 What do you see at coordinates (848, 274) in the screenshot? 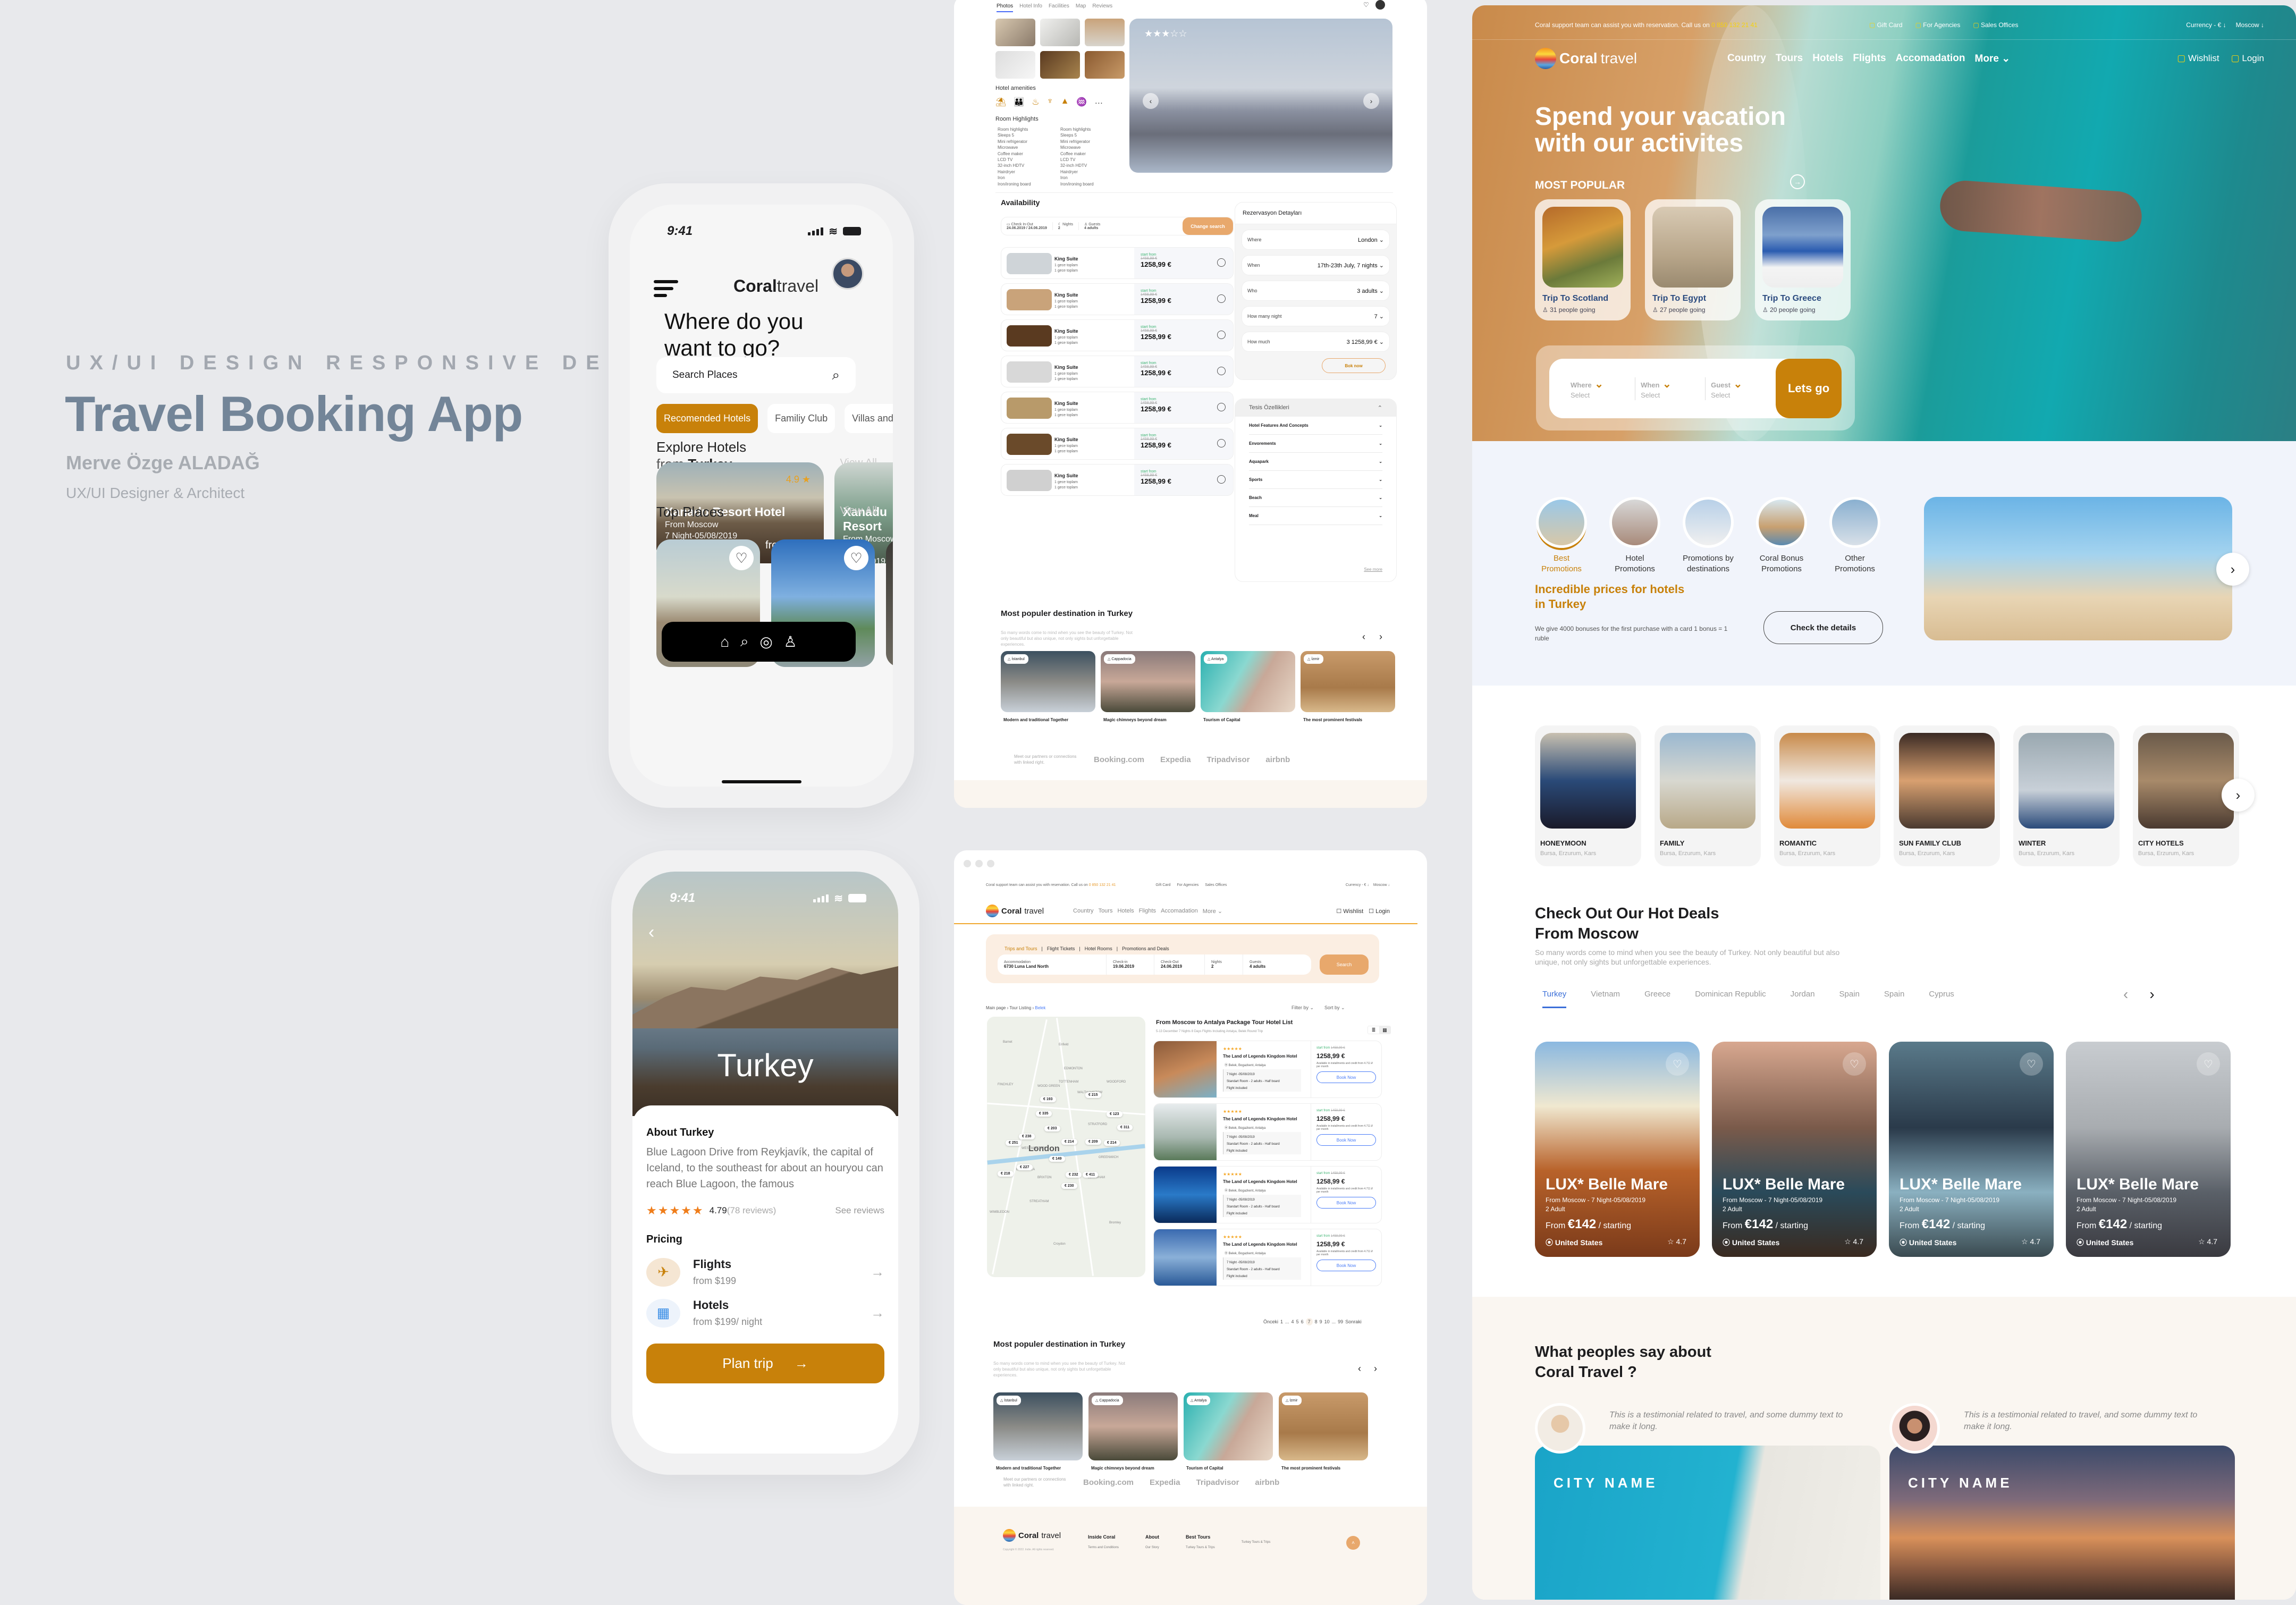
I see `avatar` at bounding box center [848, 274].